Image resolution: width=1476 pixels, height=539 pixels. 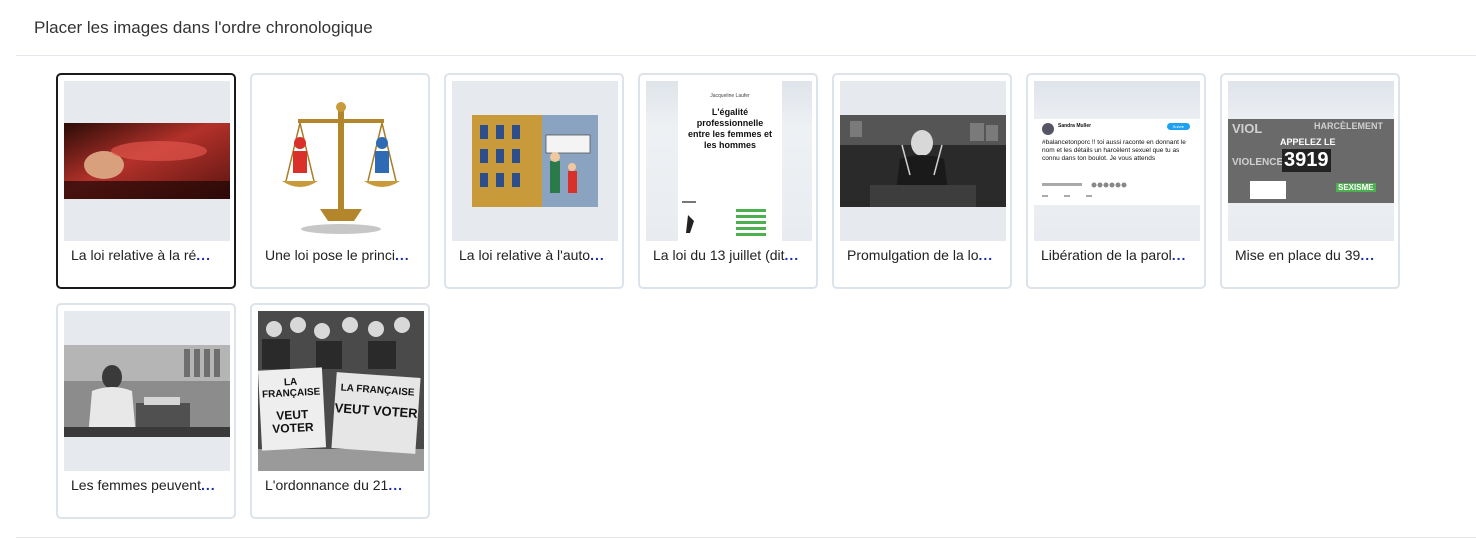 I want to click on republic-logo, so click(x=1268, y=190).